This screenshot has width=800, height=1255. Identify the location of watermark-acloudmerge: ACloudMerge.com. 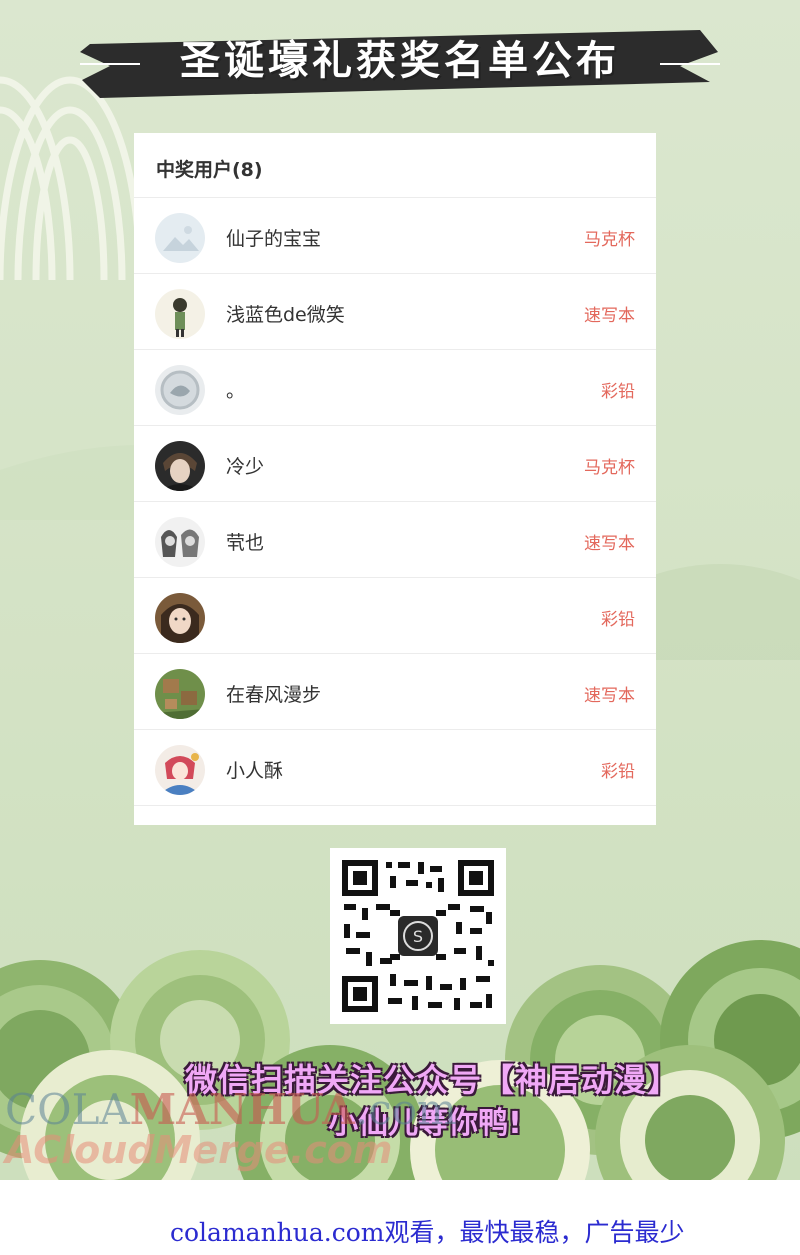
(199, 1150).